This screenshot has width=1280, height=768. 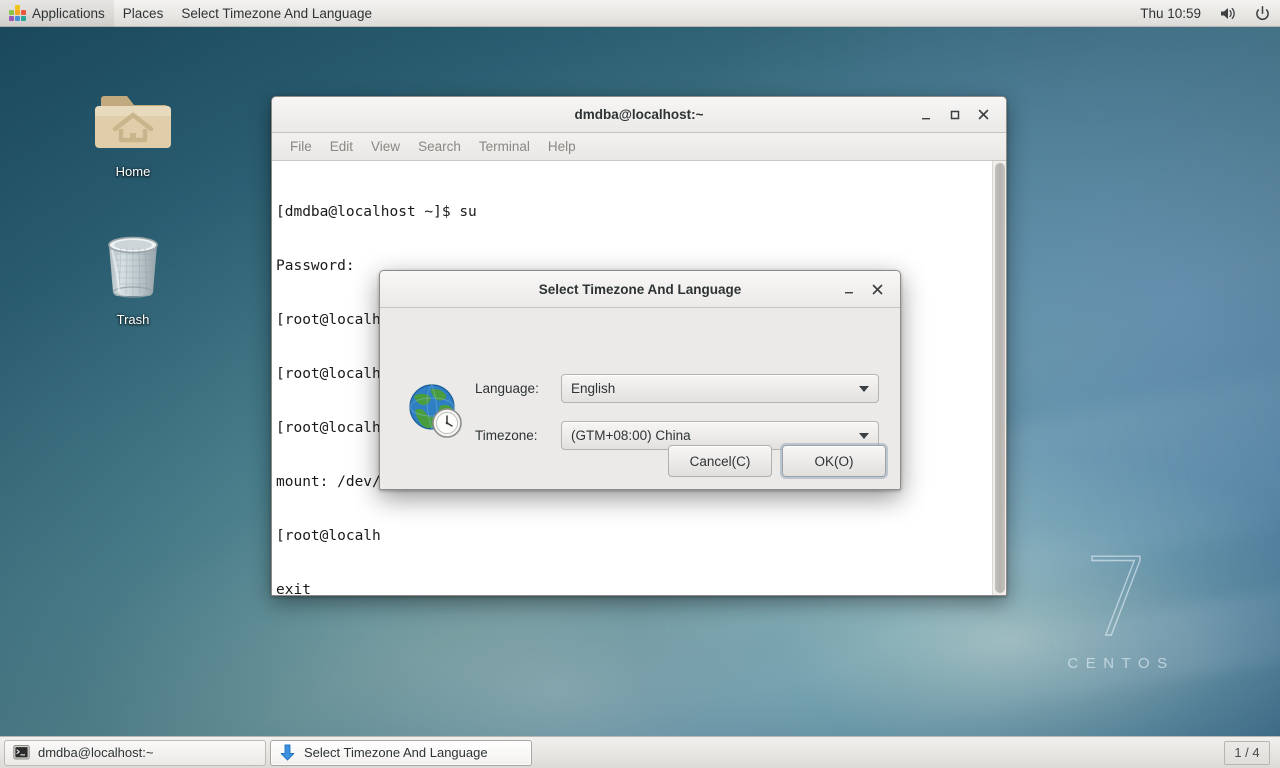 I want to click on terminal-scrollbar, so click(x=999, y=378).